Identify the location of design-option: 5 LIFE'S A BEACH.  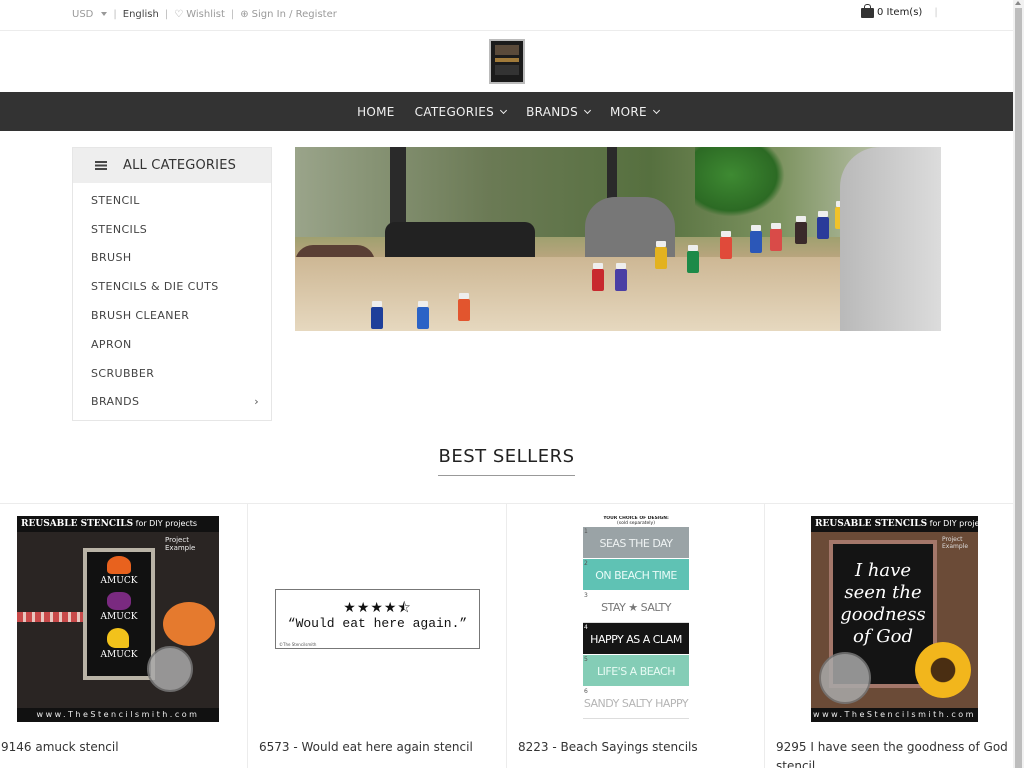
(636, 671).